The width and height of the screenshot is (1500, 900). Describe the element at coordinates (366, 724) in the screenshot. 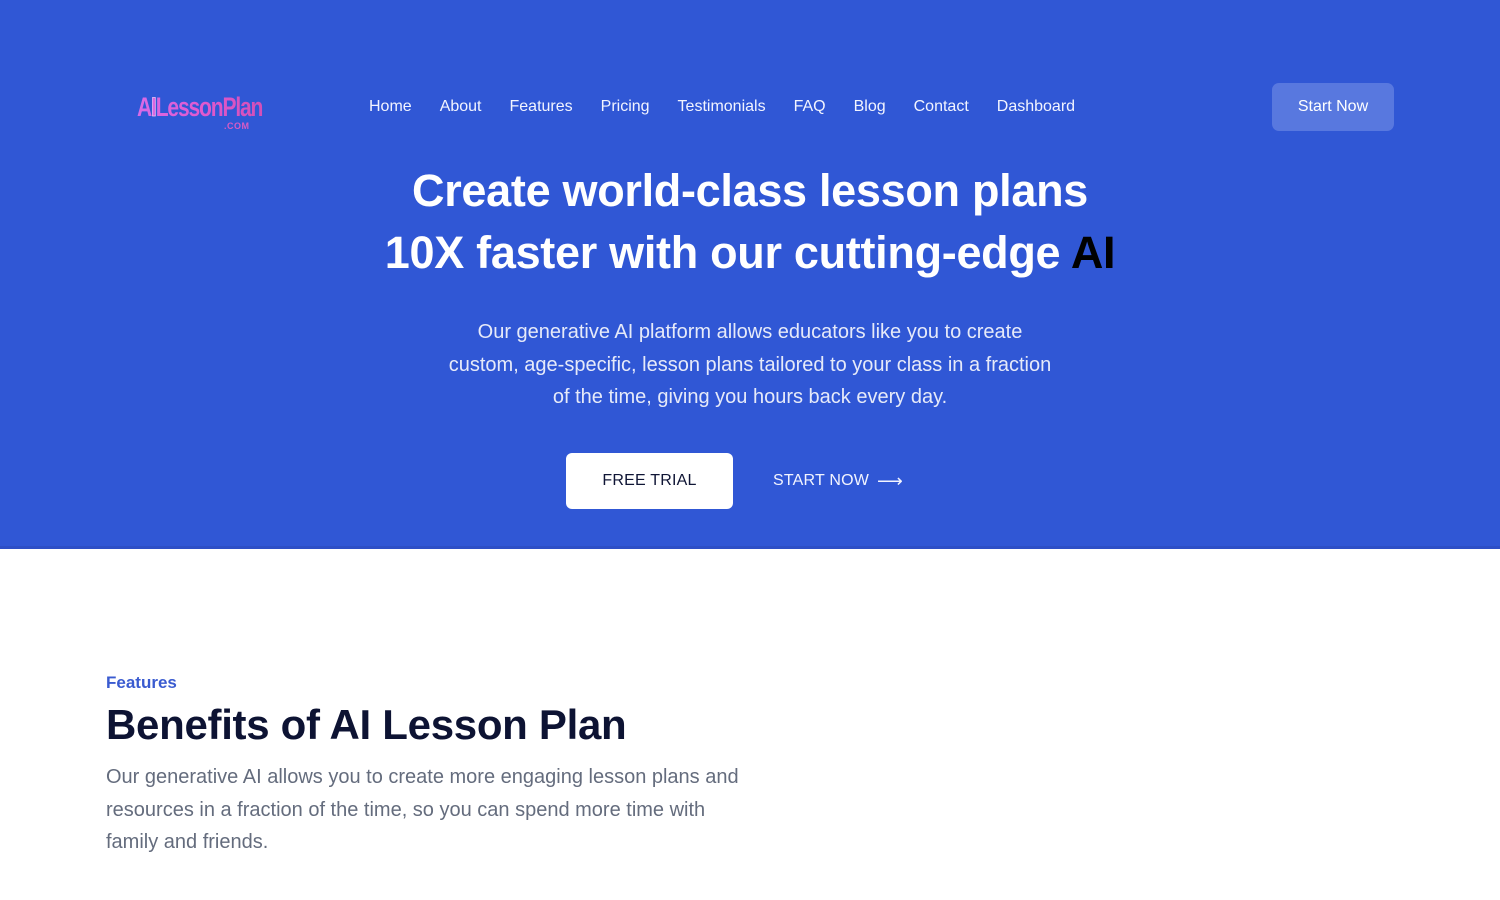

I see `features-title: Benefits of AI Lesson Plan` at that location.